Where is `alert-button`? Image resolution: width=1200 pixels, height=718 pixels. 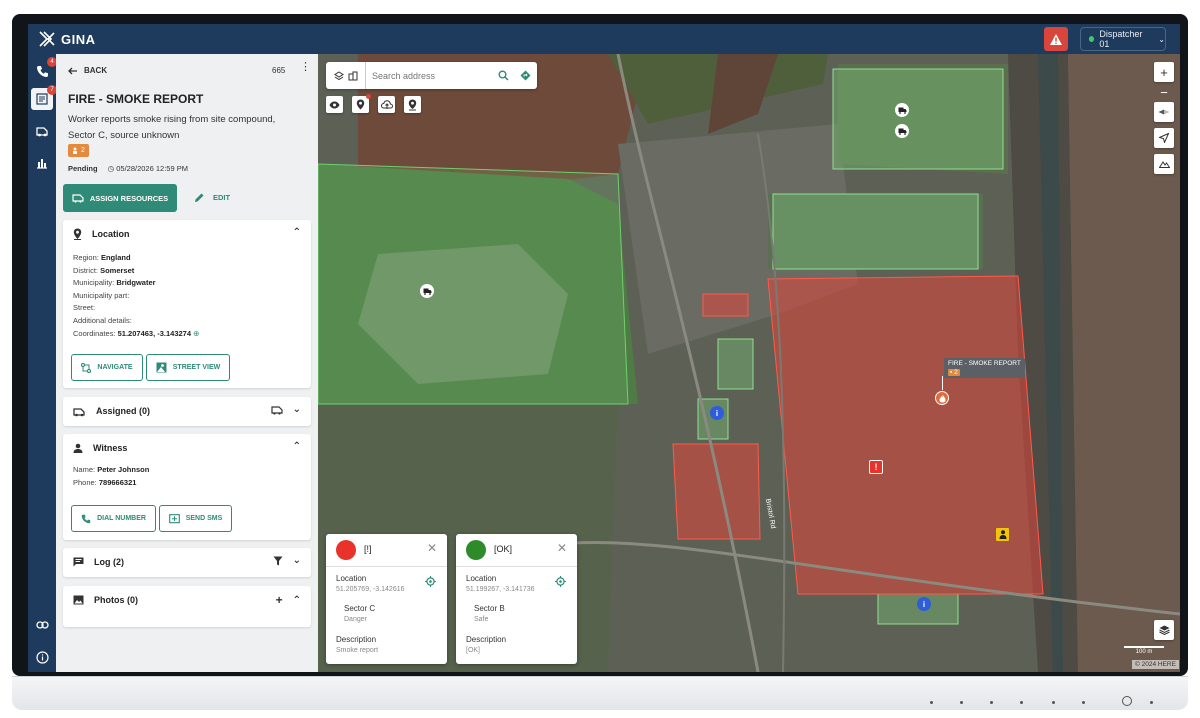 alert-button is located at coordinates (1056, 39).